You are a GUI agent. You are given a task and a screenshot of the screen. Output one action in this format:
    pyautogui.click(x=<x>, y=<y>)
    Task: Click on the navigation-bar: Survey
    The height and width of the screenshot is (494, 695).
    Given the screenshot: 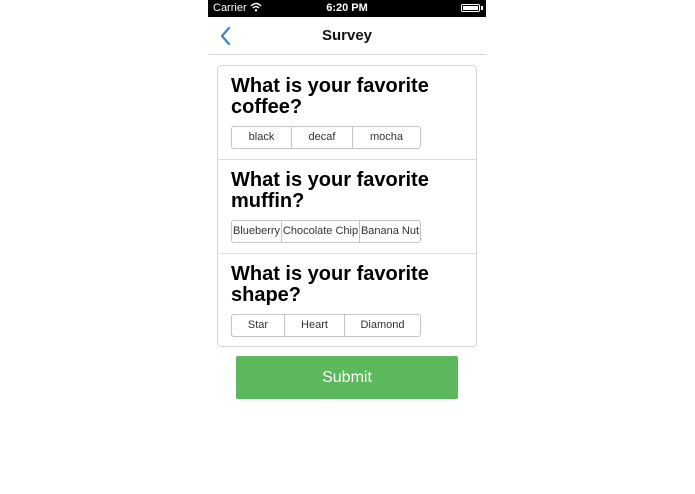 What is the action you would take?
    pyautogui.click(x=347, y=36)
    